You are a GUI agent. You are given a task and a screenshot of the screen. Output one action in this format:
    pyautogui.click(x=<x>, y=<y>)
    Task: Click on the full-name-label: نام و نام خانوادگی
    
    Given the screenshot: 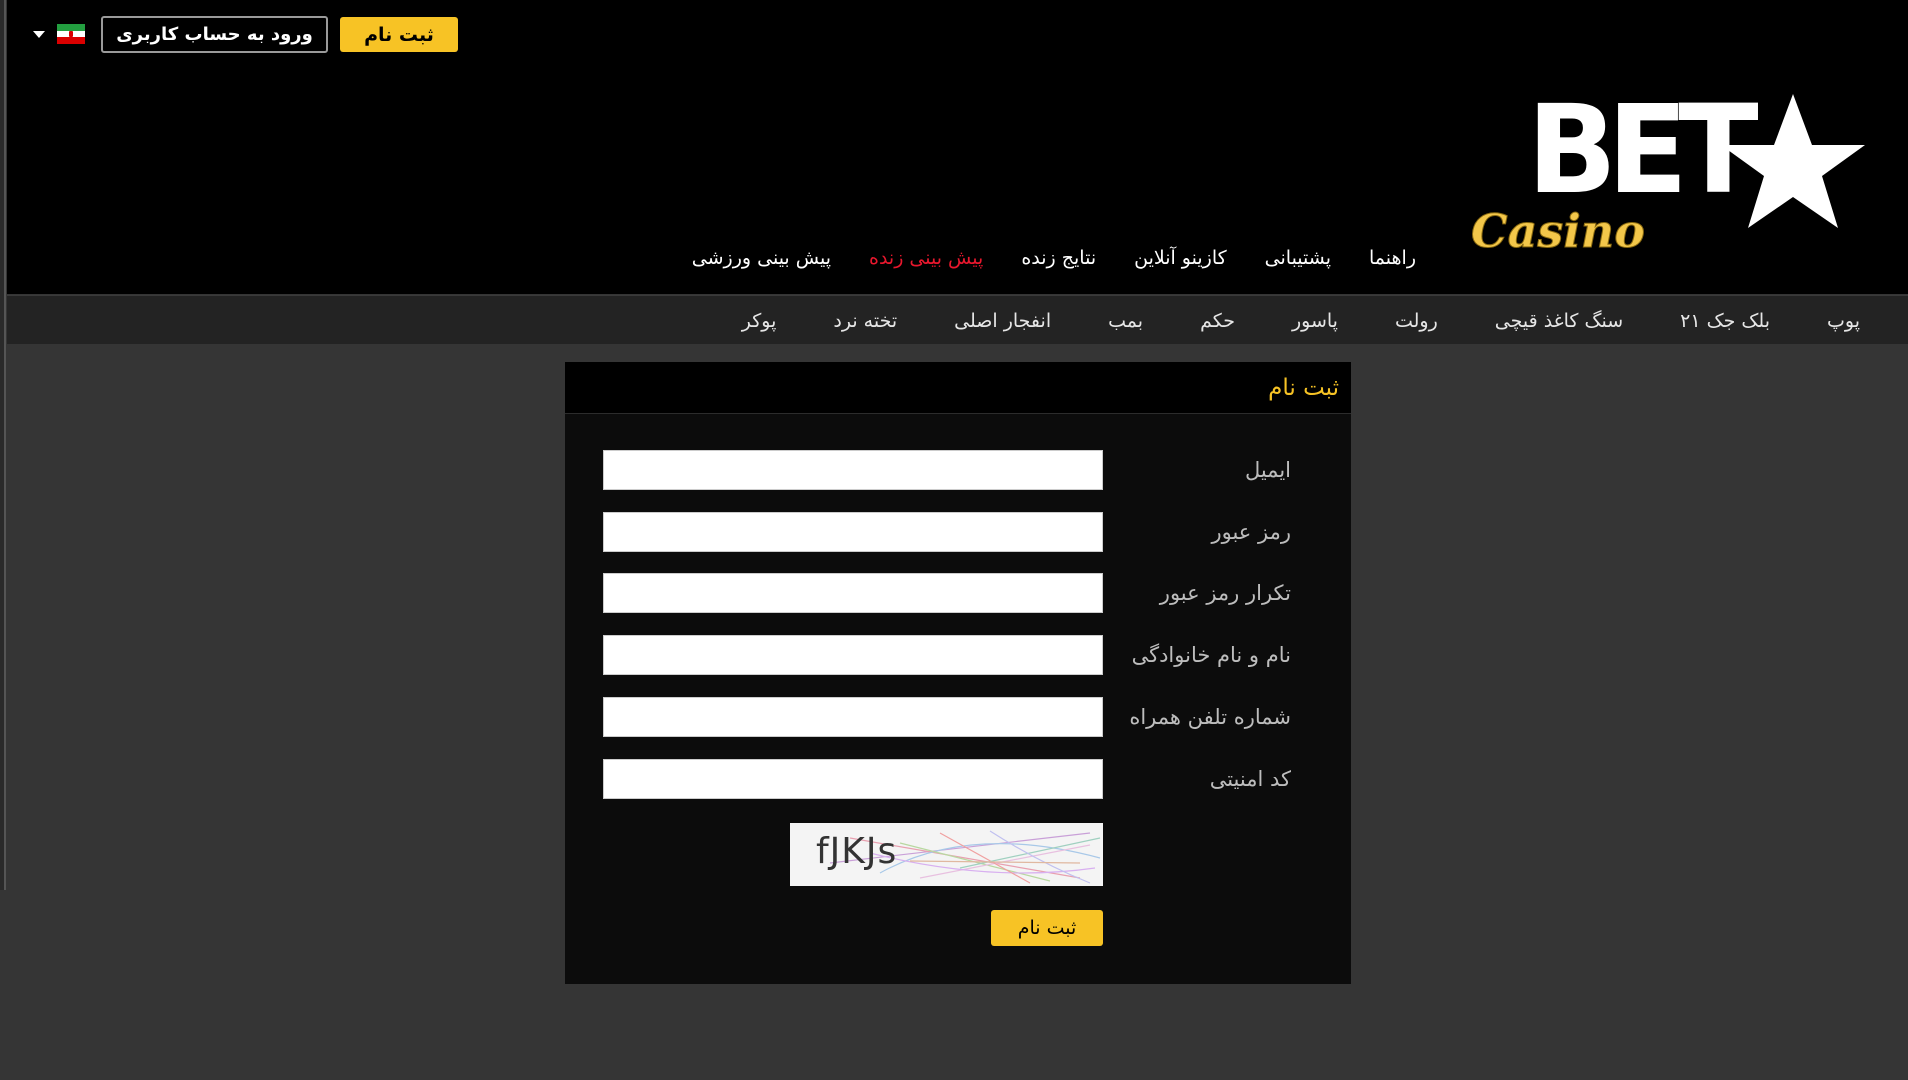 What is the action you would take?
    pyautogui.click(x=1211, y=655)
    